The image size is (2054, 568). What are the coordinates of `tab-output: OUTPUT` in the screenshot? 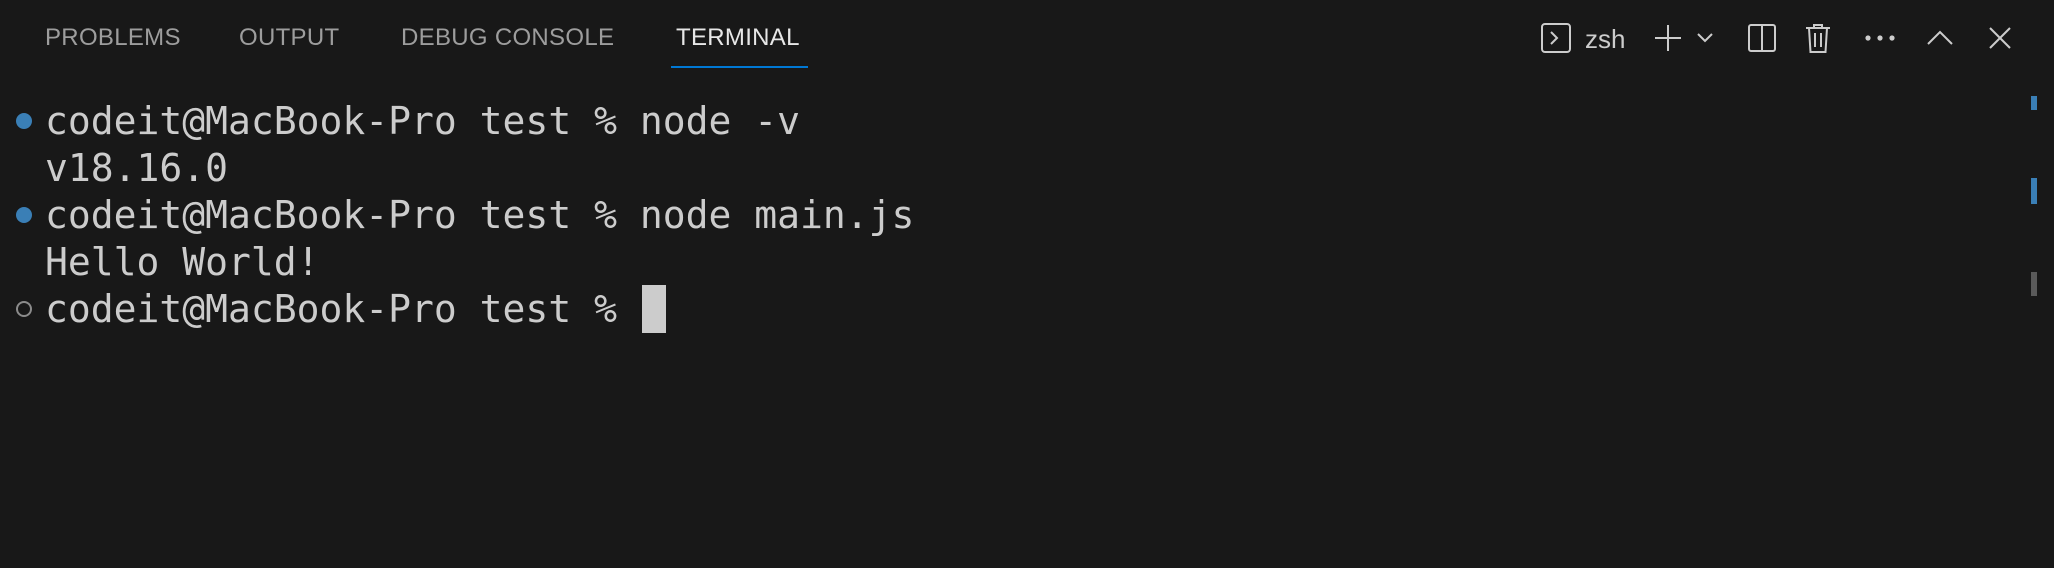 It's located at (289, 38).